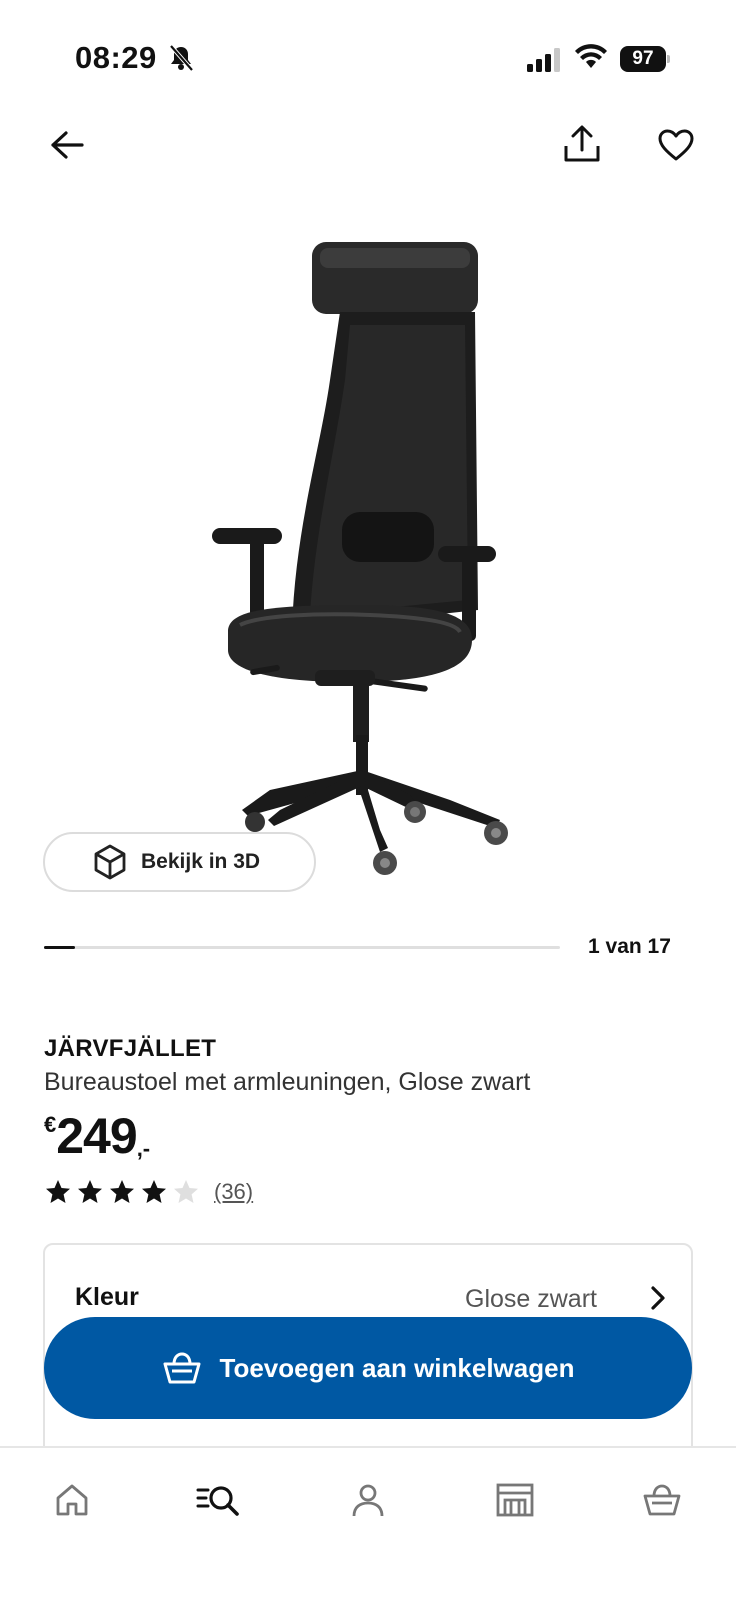  I want to click on nav-basket, so click(662, 1500).